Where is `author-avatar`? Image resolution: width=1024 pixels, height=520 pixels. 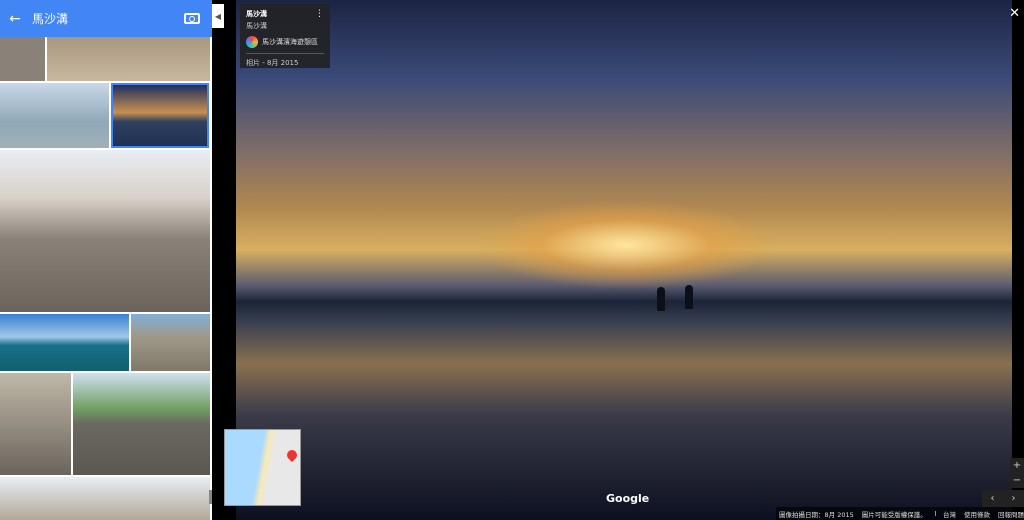 author-avatar is located at coordinates (252, 42).